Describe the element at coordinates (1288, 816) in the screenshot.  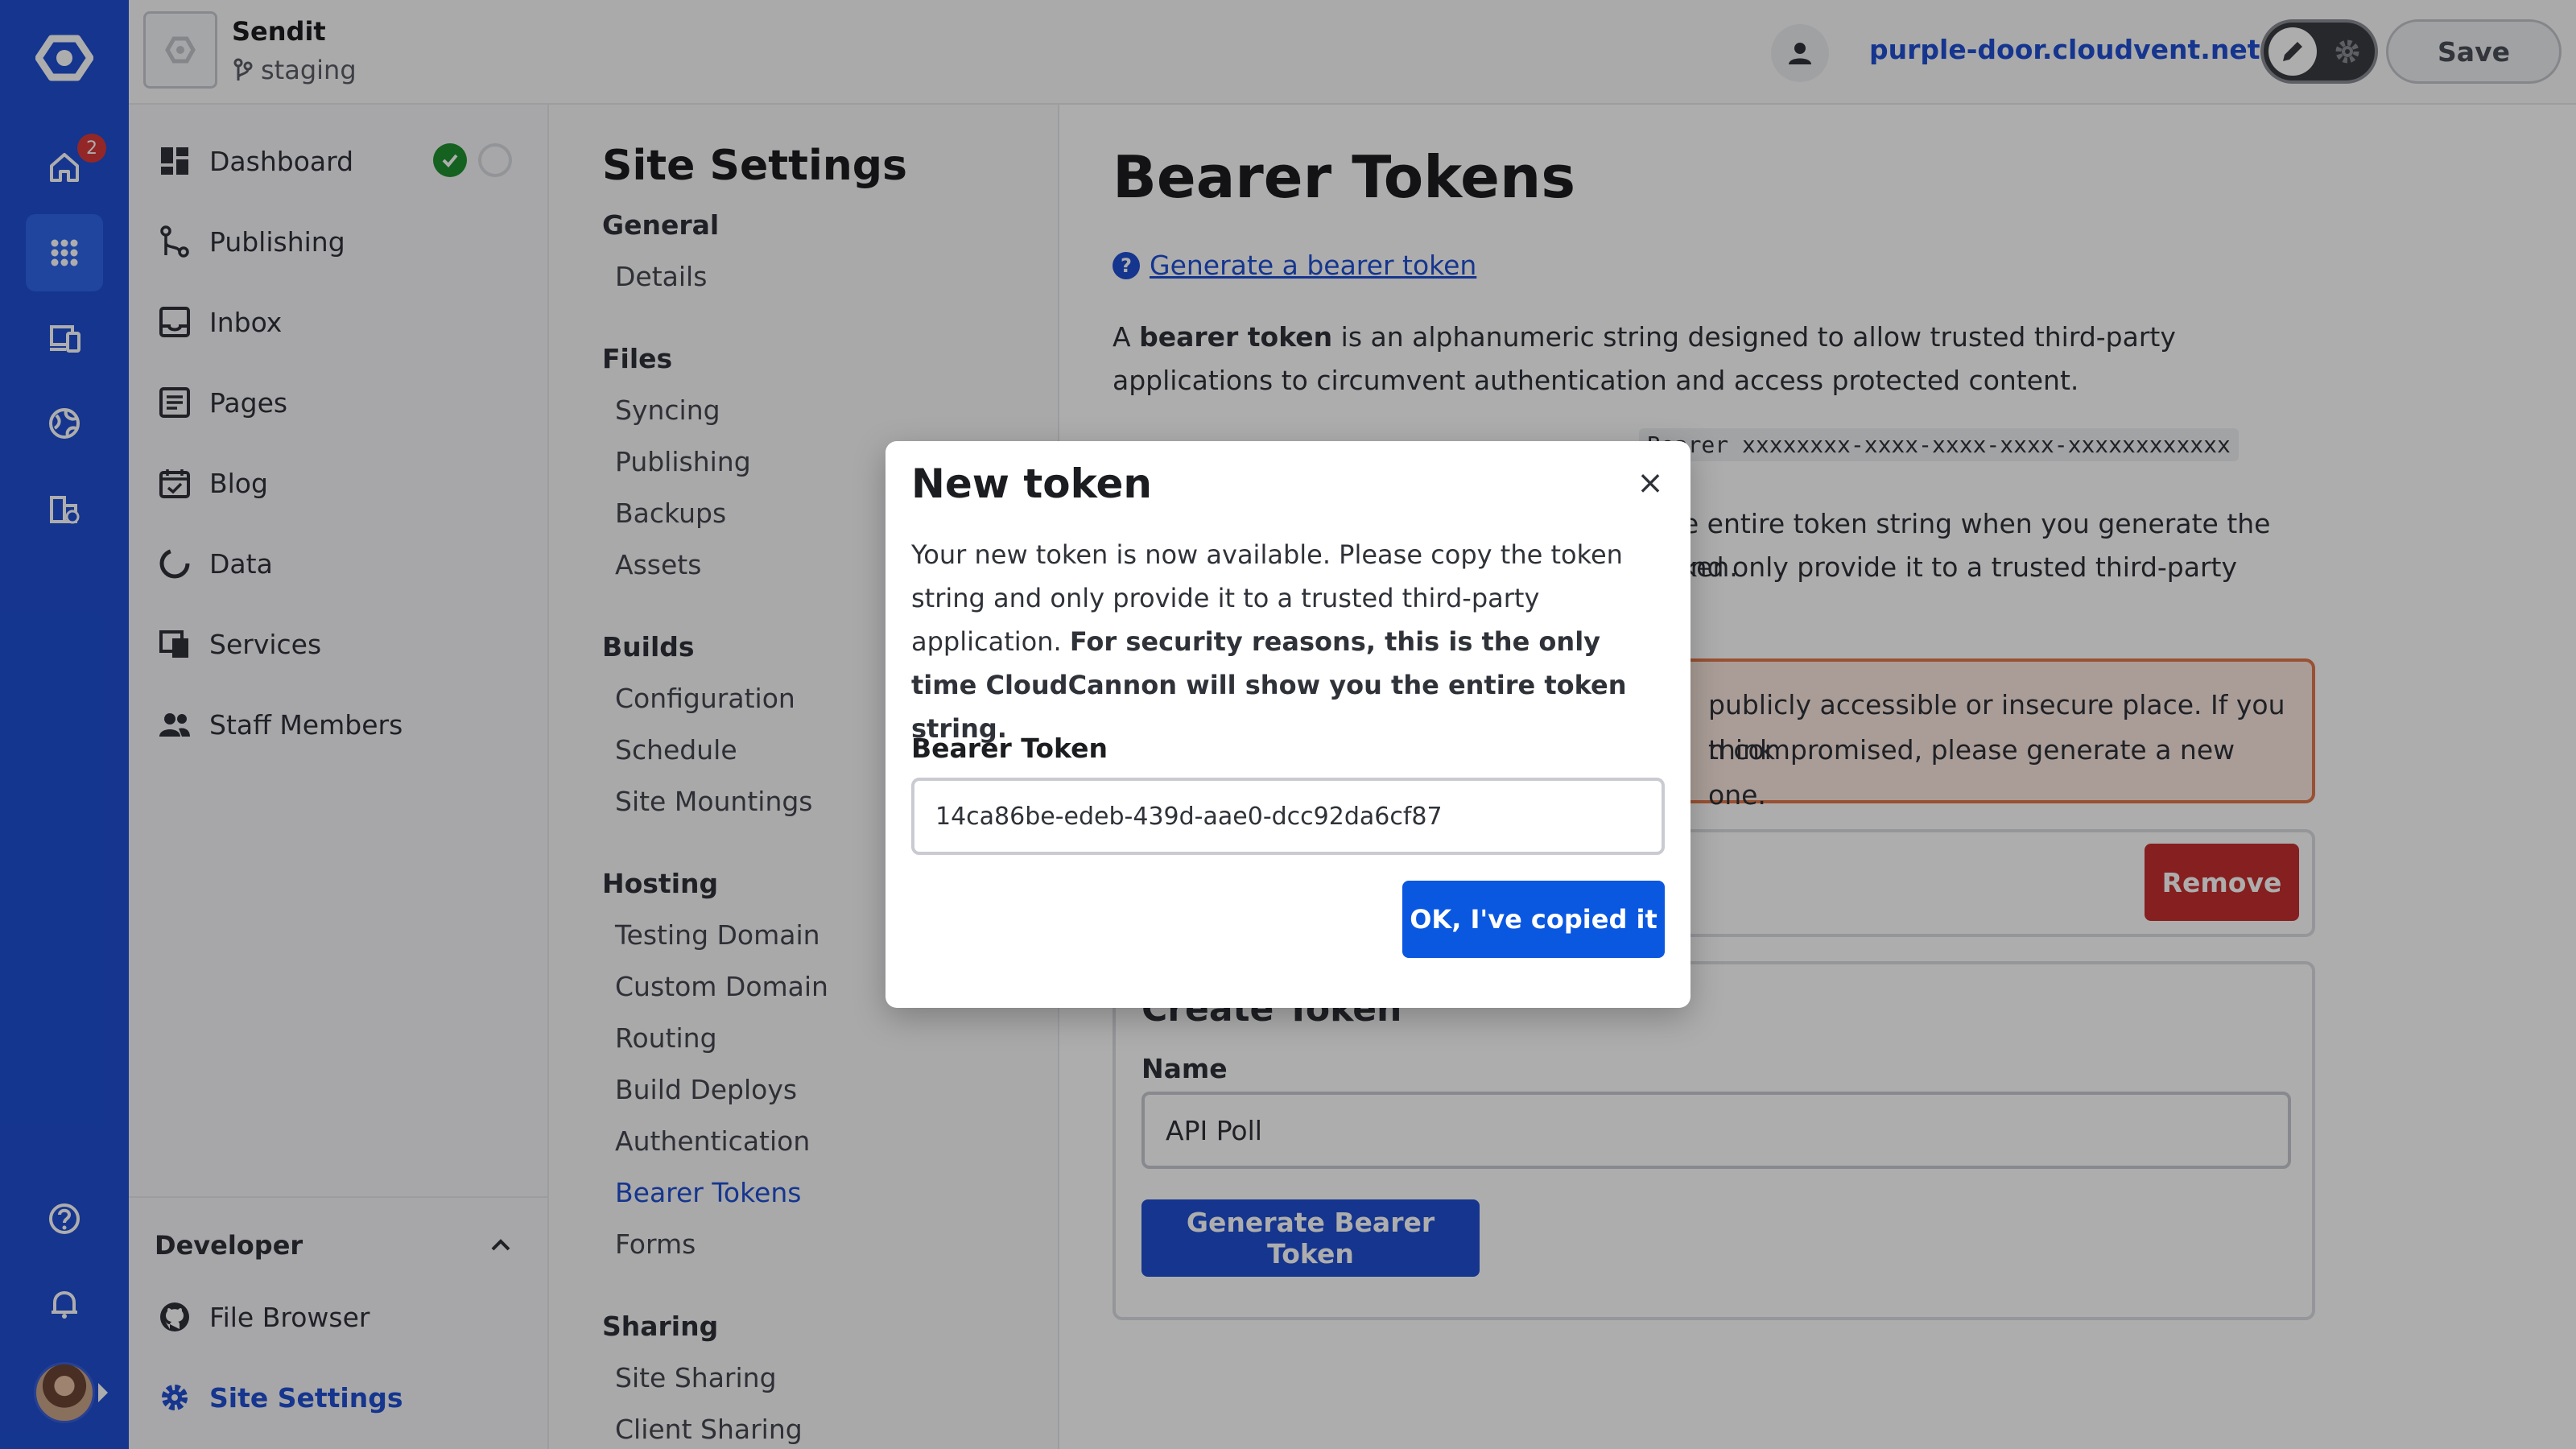
I see `token-value-field` at that location.